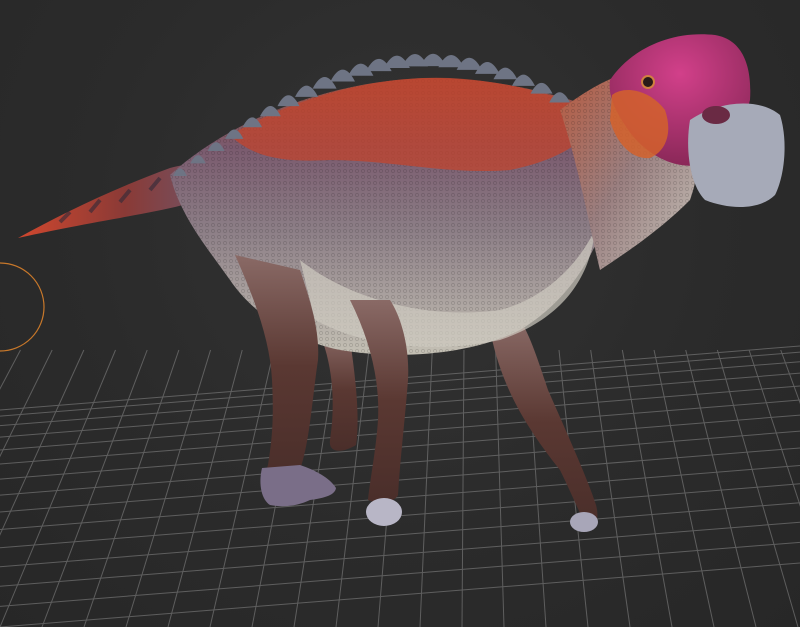 Image resolution: width=800 pixels, height=627 pixels. I want to click on beak, so click(736, 155).